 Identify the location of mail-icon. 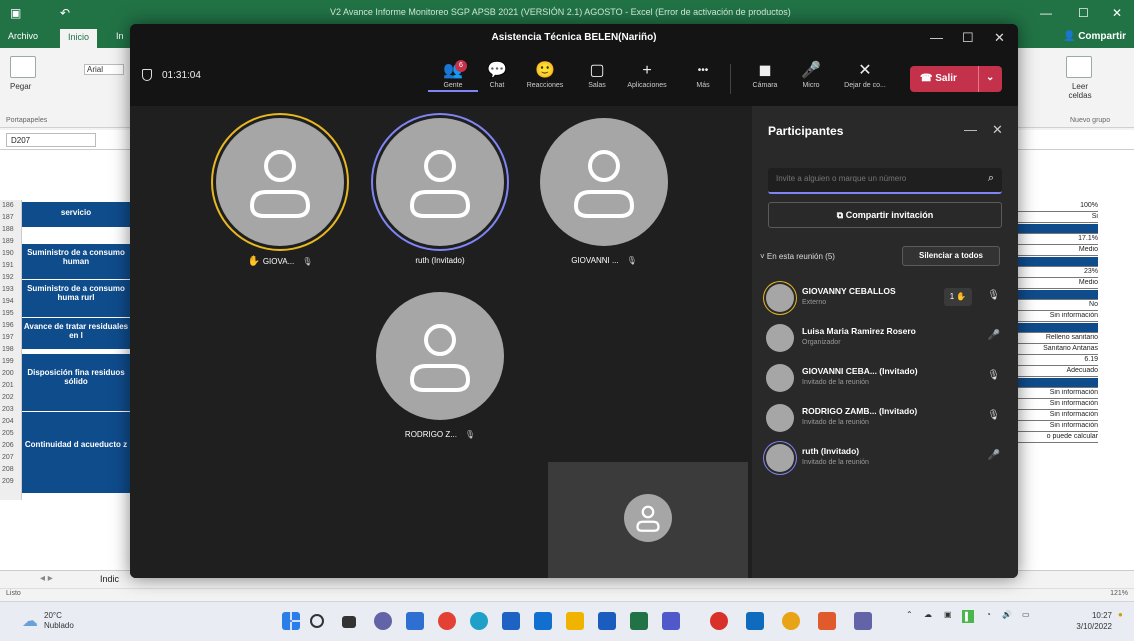
(543, 621).